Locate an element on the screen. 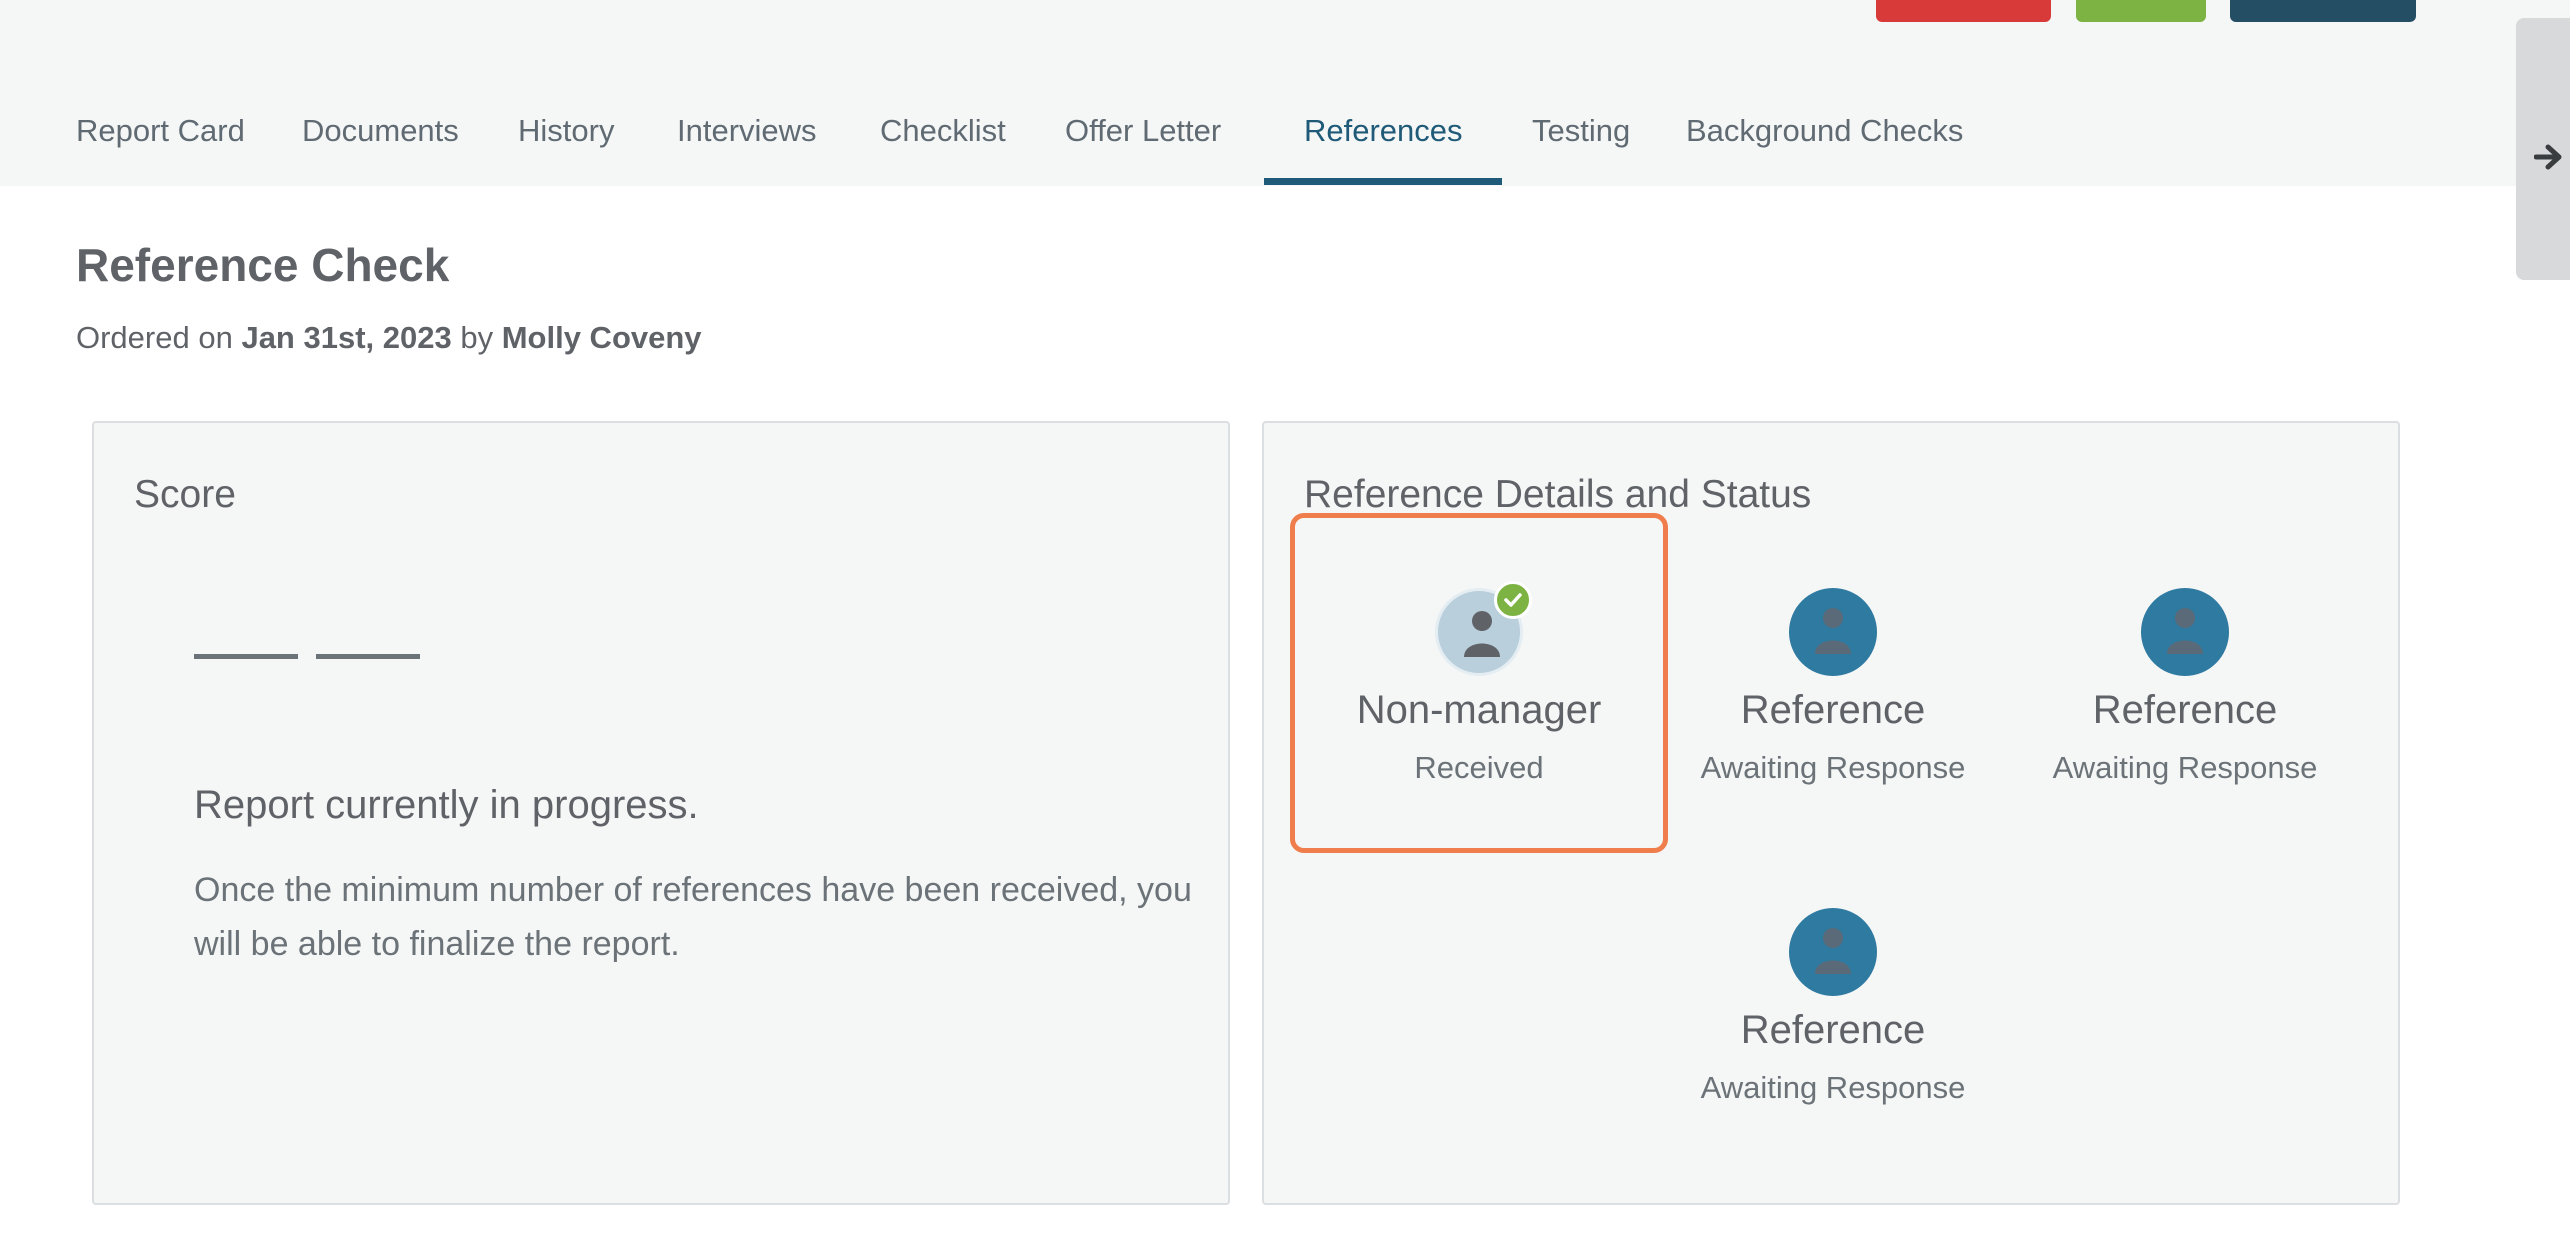  tab-report-card: Report Card is located at coordinates (160, 143).